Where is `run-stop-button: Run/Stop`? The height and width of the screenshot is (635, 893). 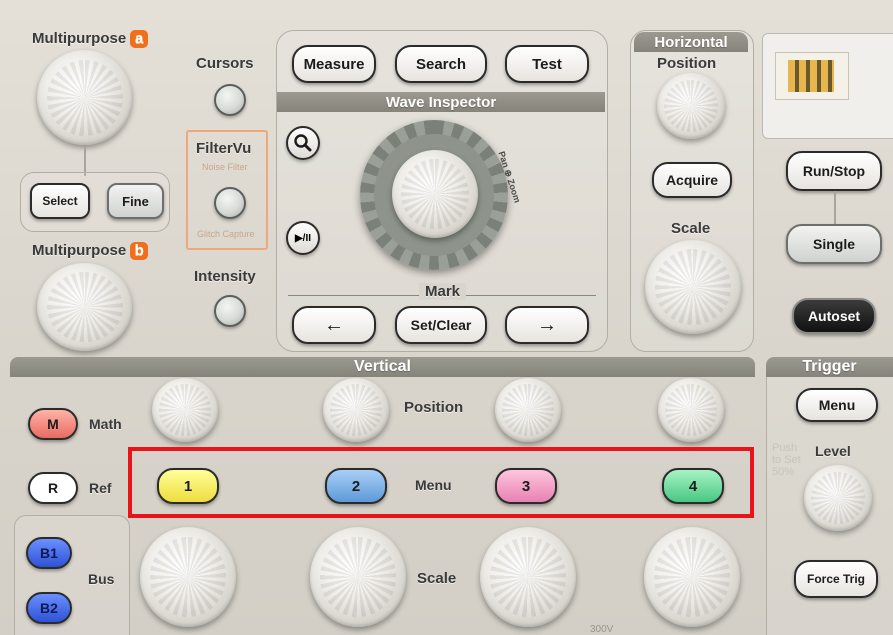
run-stop-button: Run/Stop is located at coordinates (834, 171).